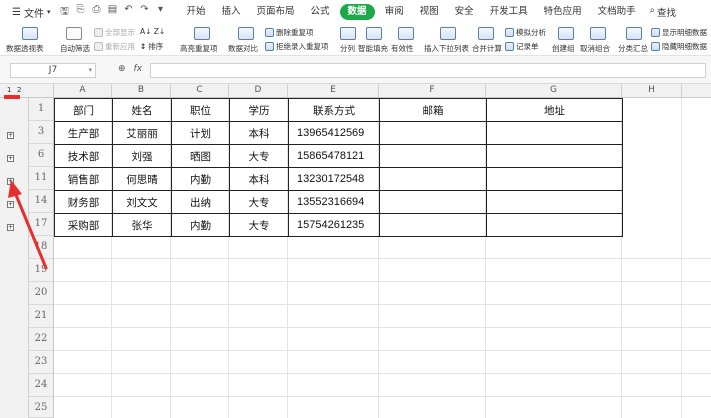 The width and height of the screenshot is (711, 418). Describe the element at coordinates (142, 133) in the screenshot. I see `table-cell: 艾丽丽` at that location.